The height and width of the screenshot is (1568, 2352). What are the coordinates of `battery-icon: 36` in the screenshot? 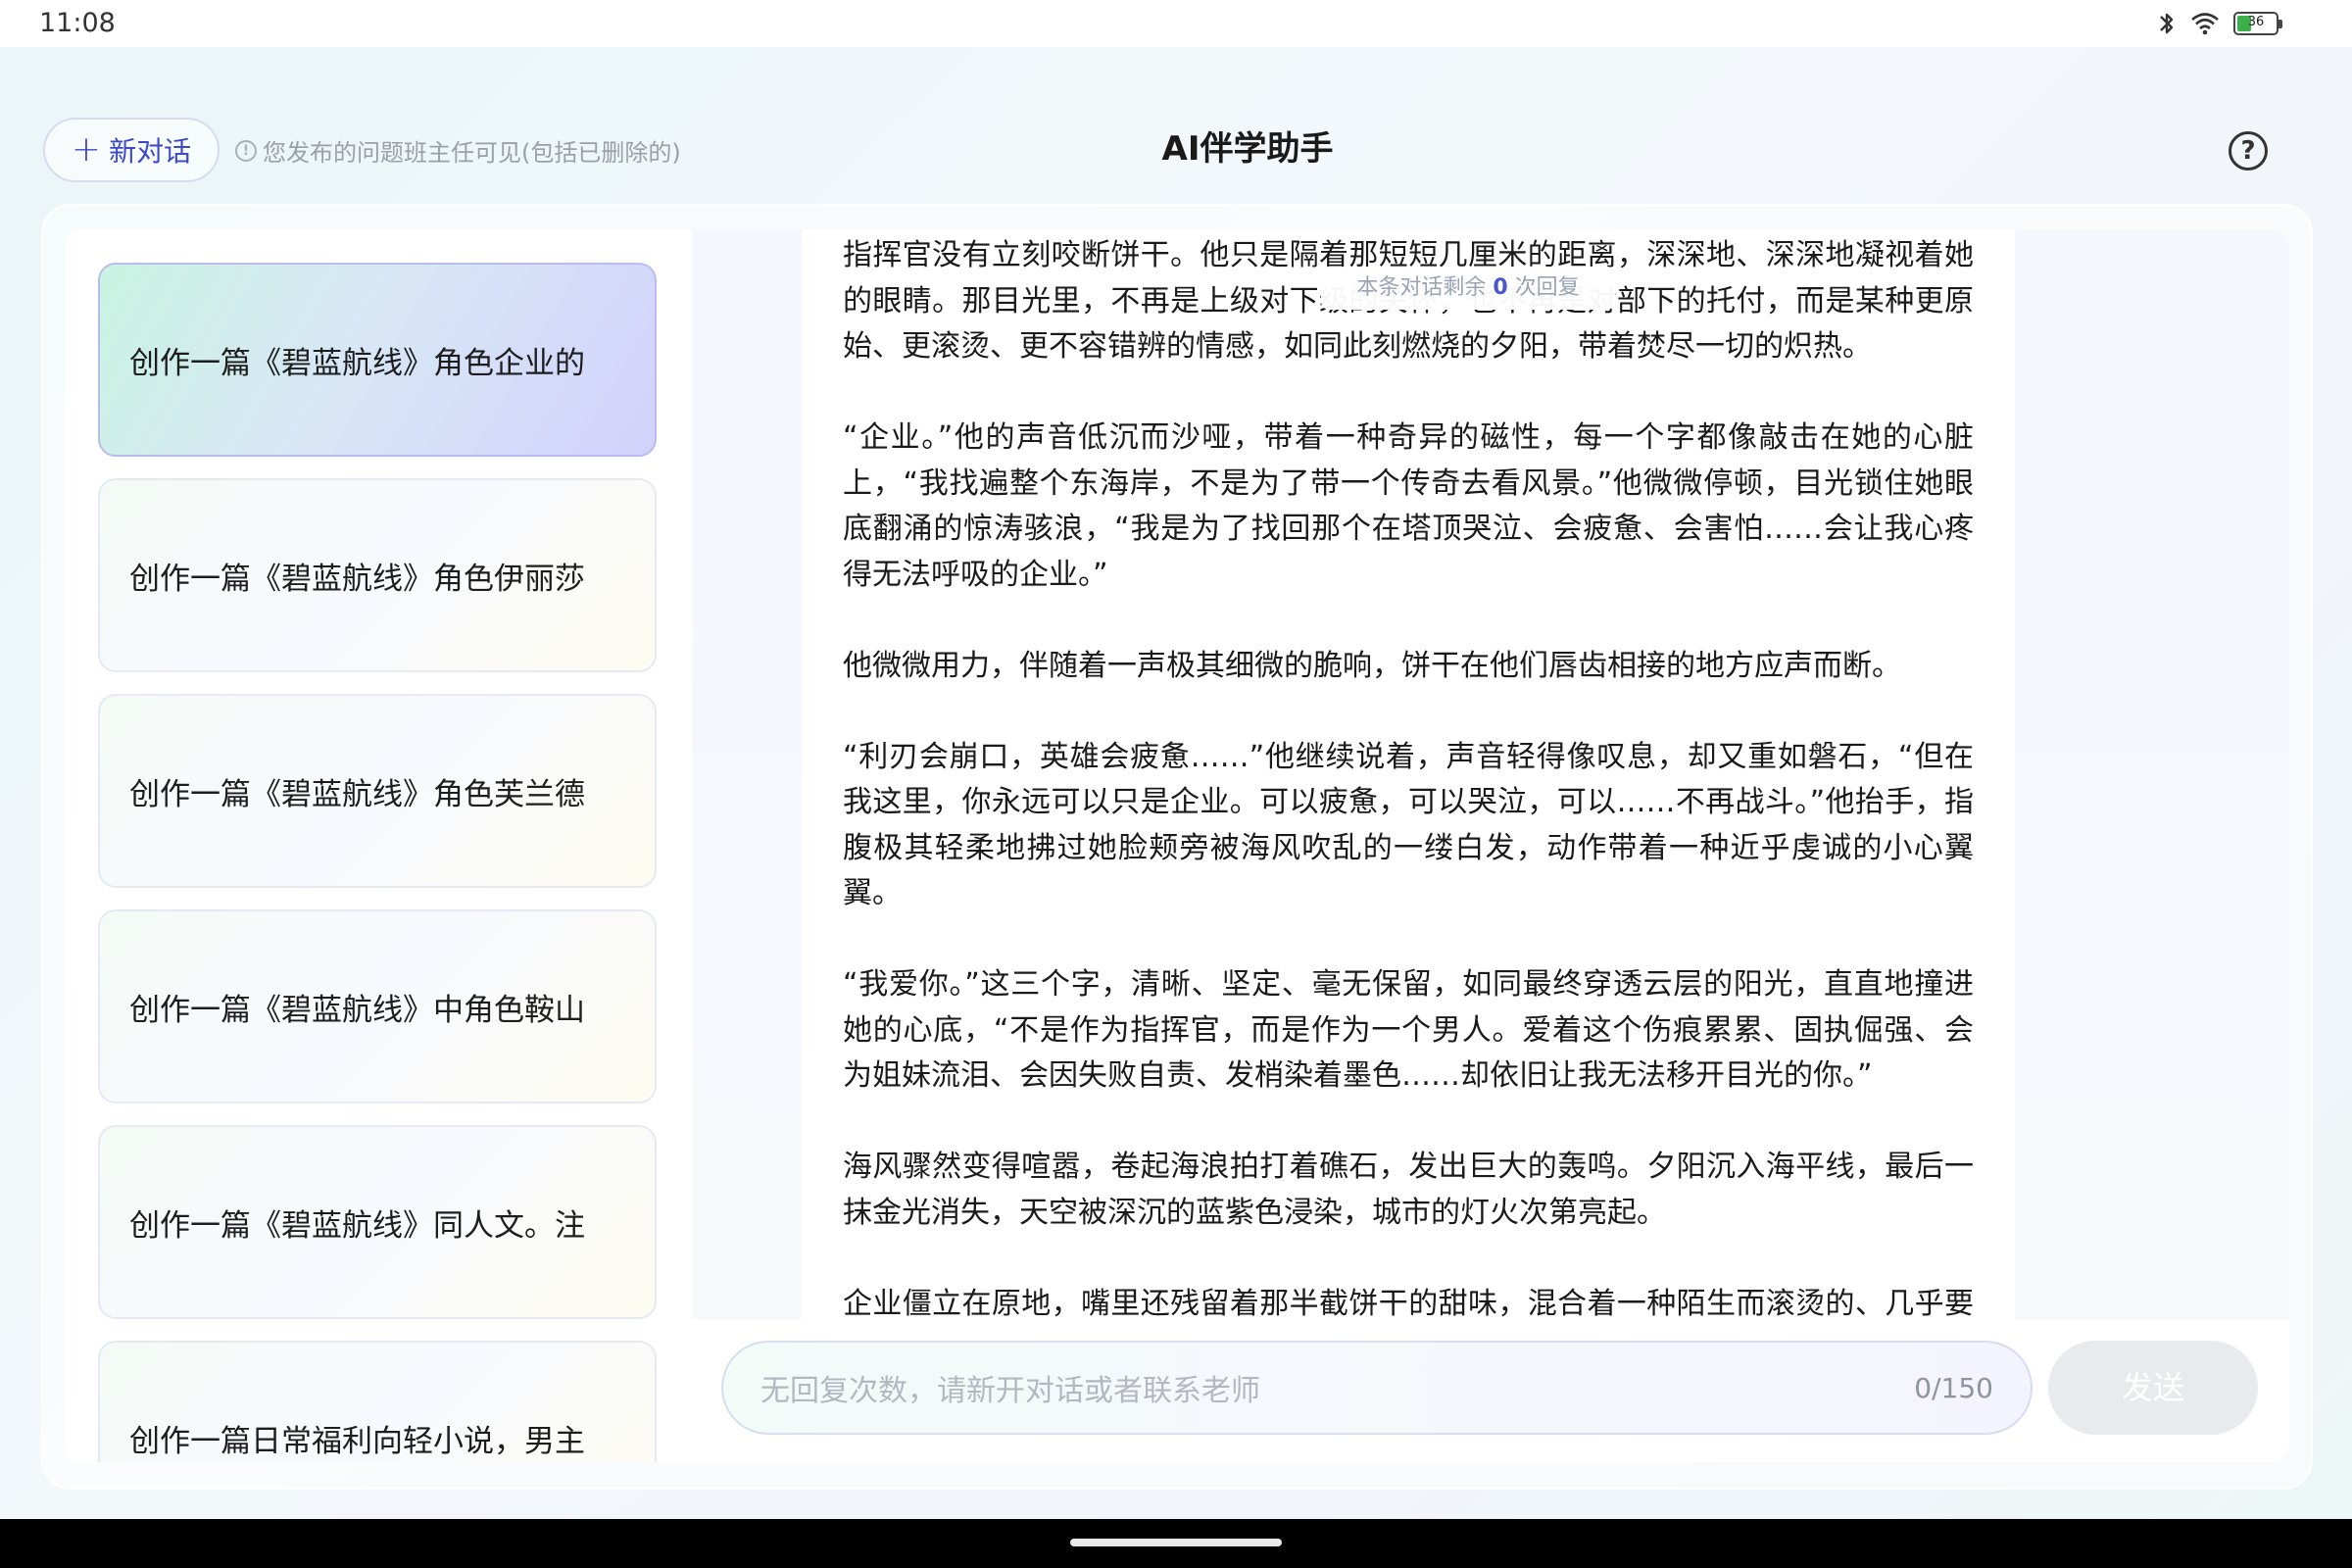 It's located at (2257, 23).